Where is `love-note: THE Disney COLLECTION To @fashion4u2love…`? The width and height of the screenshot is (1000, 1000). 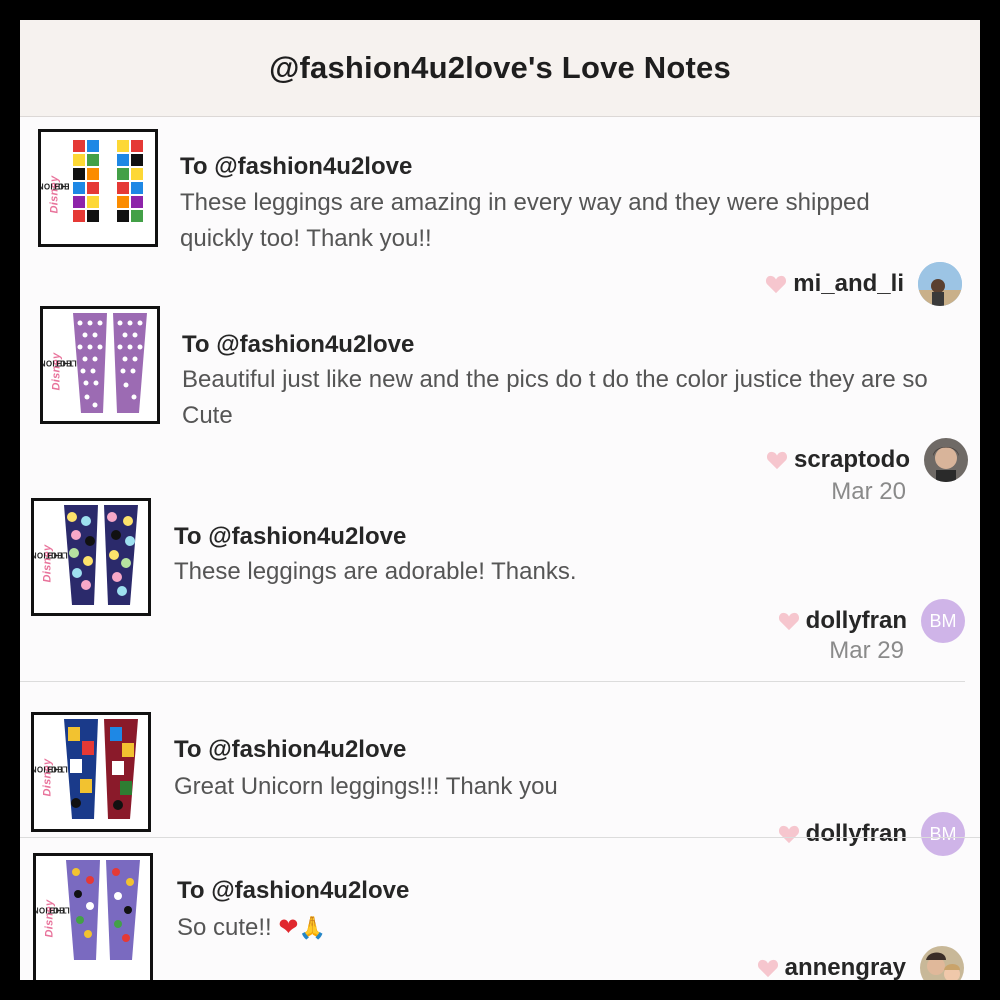
love-note: THE Disney COLLECTION To @fashion4u2love… is located at coordinates (500, 909).